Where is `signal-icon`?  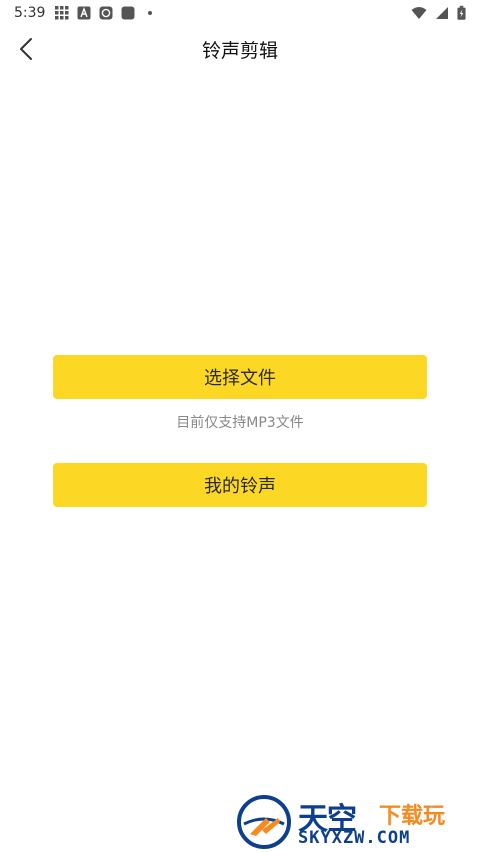 signal-icon is located at coordinates (442, 13).